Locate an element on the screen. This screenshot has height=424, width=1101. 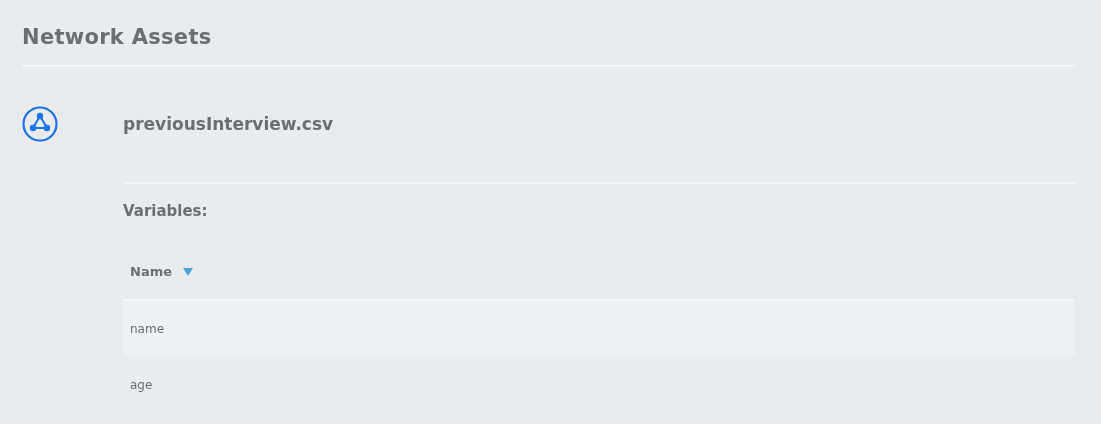
table-cell: age is located at coordinates (599, 385).